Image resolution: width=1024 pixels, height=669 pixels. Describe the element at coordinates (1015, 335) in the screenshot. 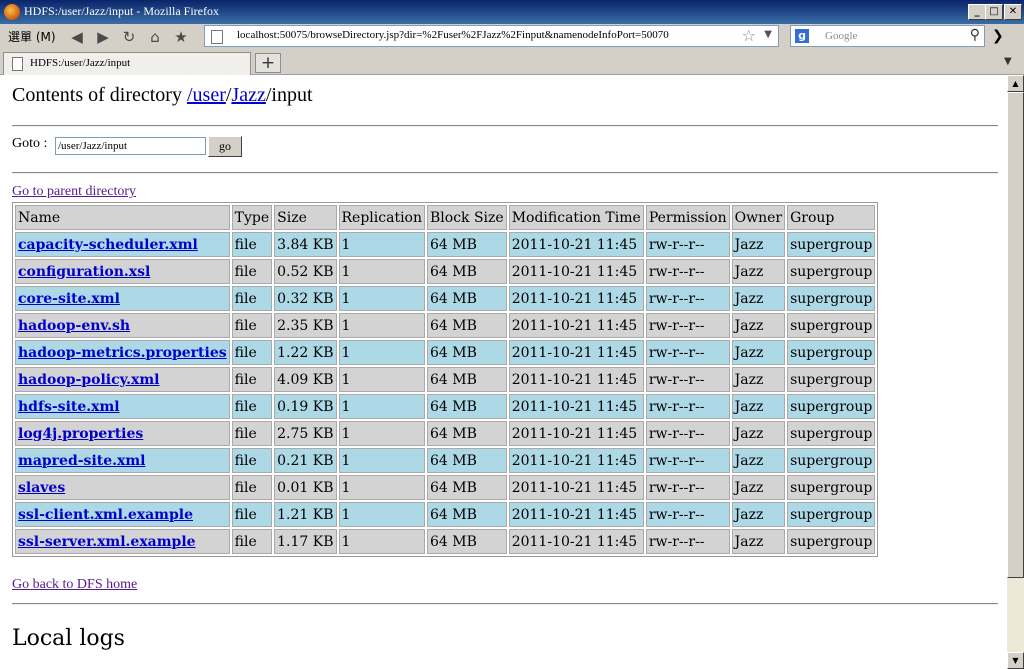

I see `scrollbar-thumb` at that location.